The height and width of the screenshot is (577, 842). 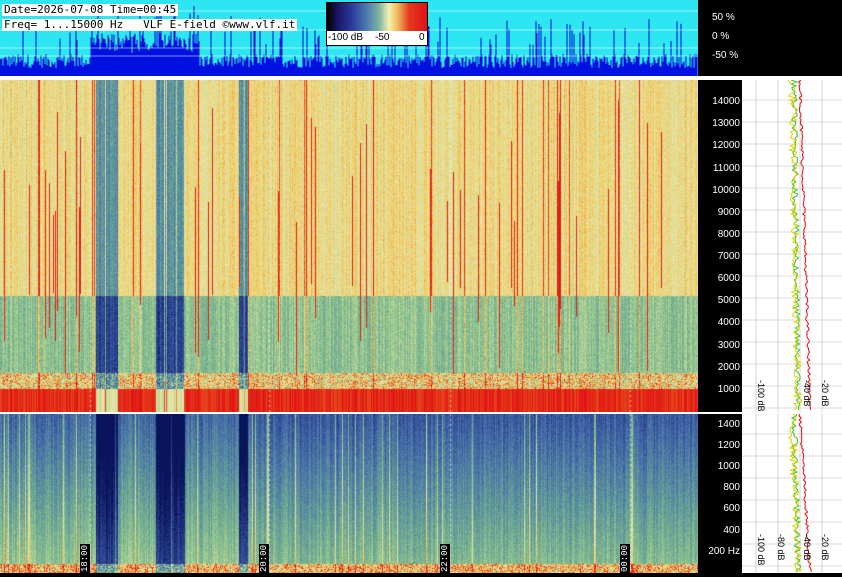 I want to click on level-profile-lower: -100 dB -80 dB -40 dB -20 dB, so click(x=792, y=493).